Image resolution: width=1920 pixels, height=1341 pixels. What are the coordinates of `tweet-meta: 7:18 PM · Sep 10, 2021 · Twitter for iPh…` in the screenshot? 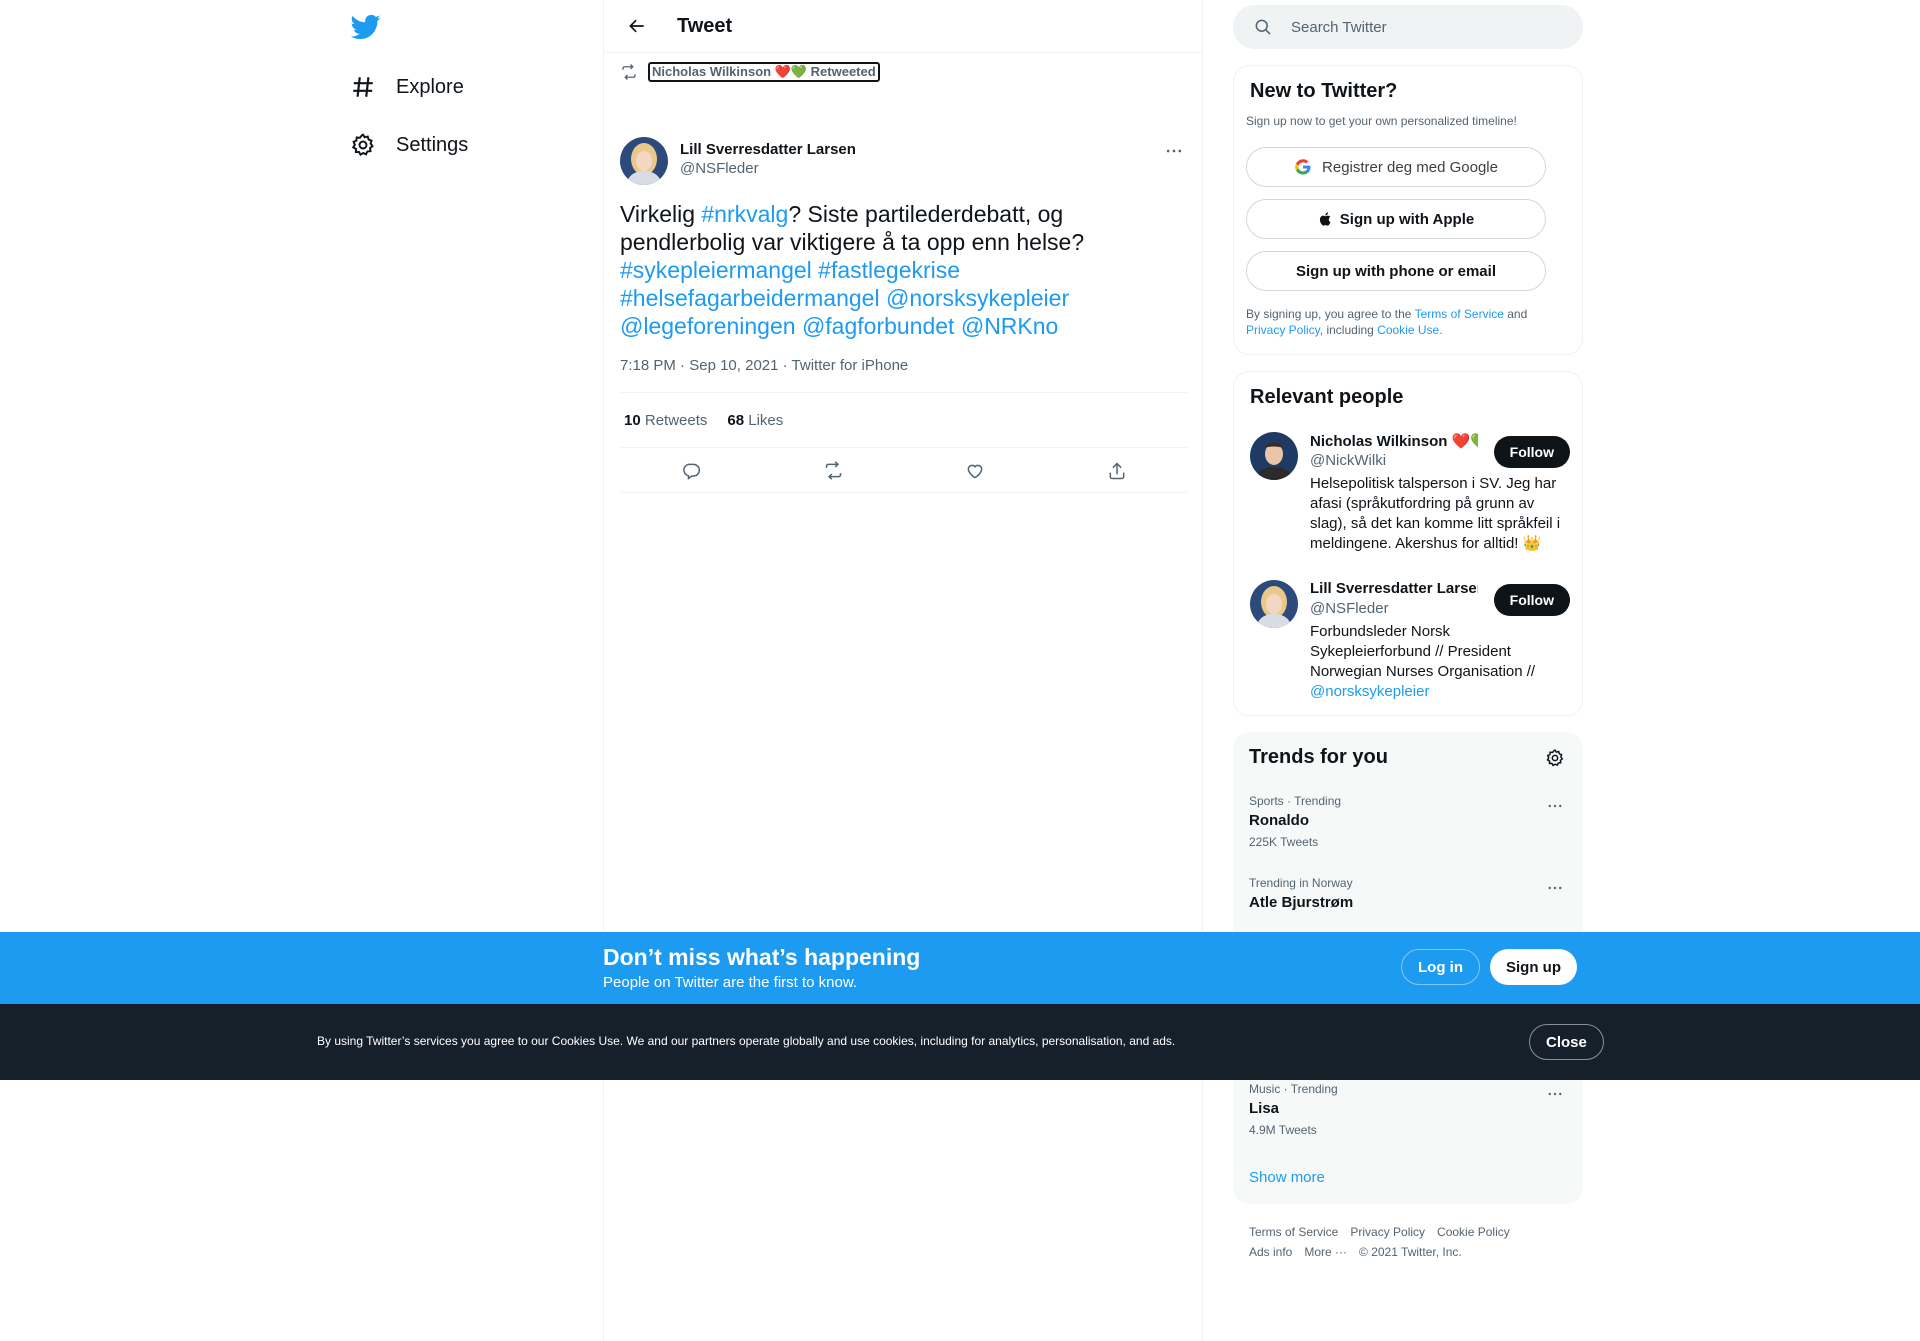 It's located at (764, 365).